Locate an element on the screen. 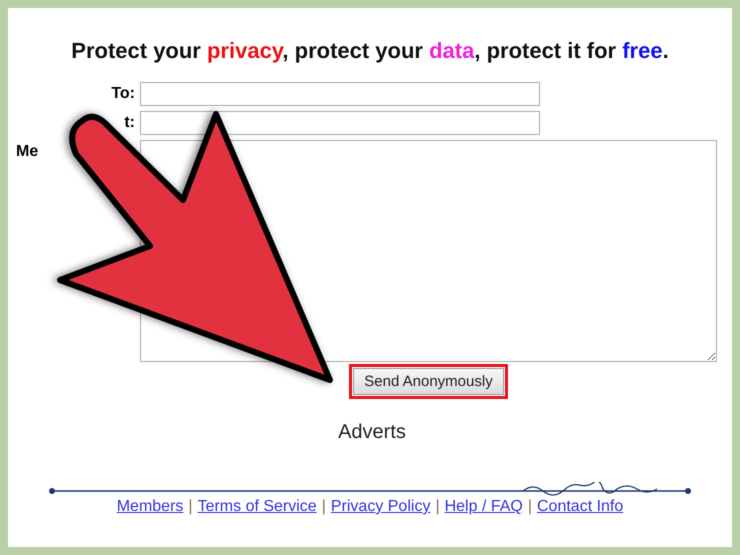 Image resolution: width=740 pixels, height=555 pixels. footer-link: Members is located at coordinates (150, 507).